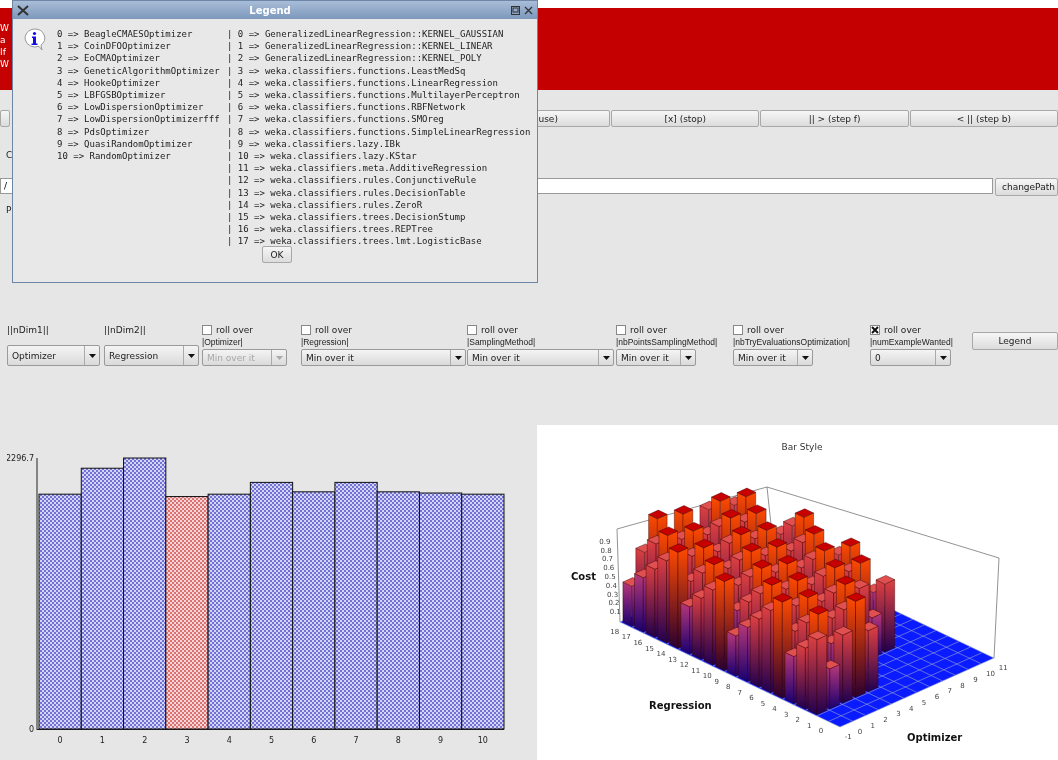 This screenshot has height=760, width=1058. What do you see at coordinates (20, 458) in the screenshot?
I see `tick-label: 2296.7` at bounding box center [20, 458].